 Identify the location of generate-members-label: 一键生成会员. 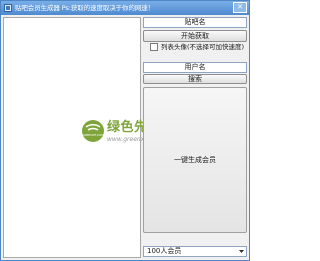
(195, 160).